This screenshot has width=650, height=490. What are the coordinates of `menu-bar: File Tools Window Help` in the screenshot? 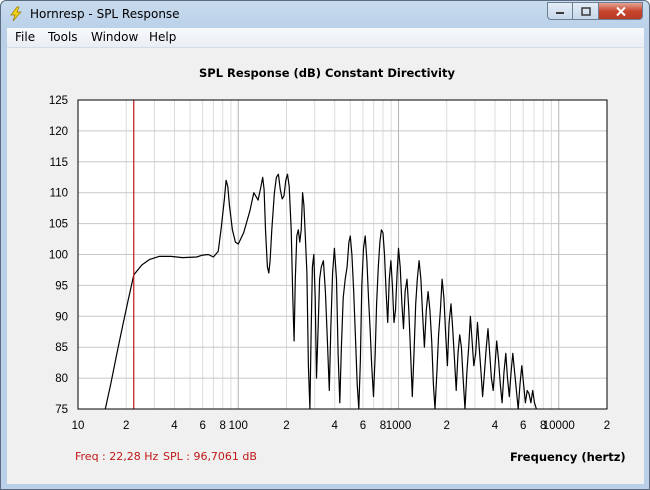 It's located at (325, 38).